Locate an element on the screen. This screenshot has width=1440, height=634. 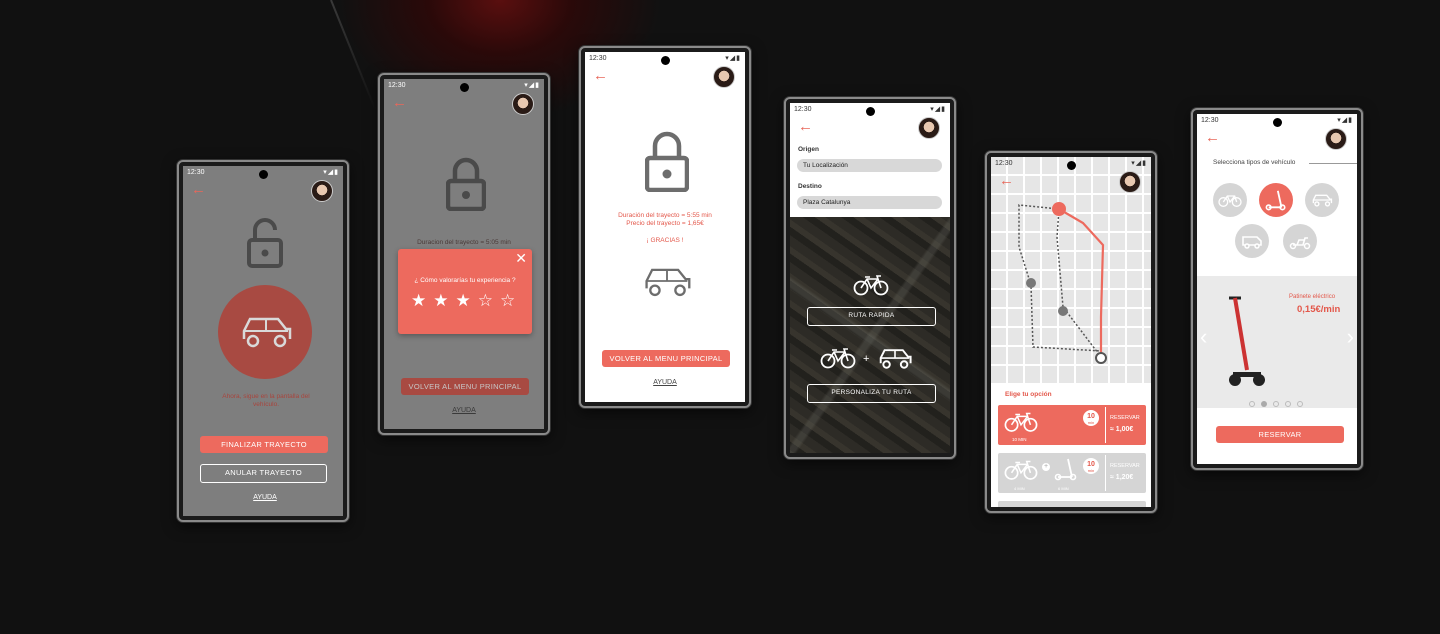
chevron-right-icon: › is located at coordinates (1350, 337).